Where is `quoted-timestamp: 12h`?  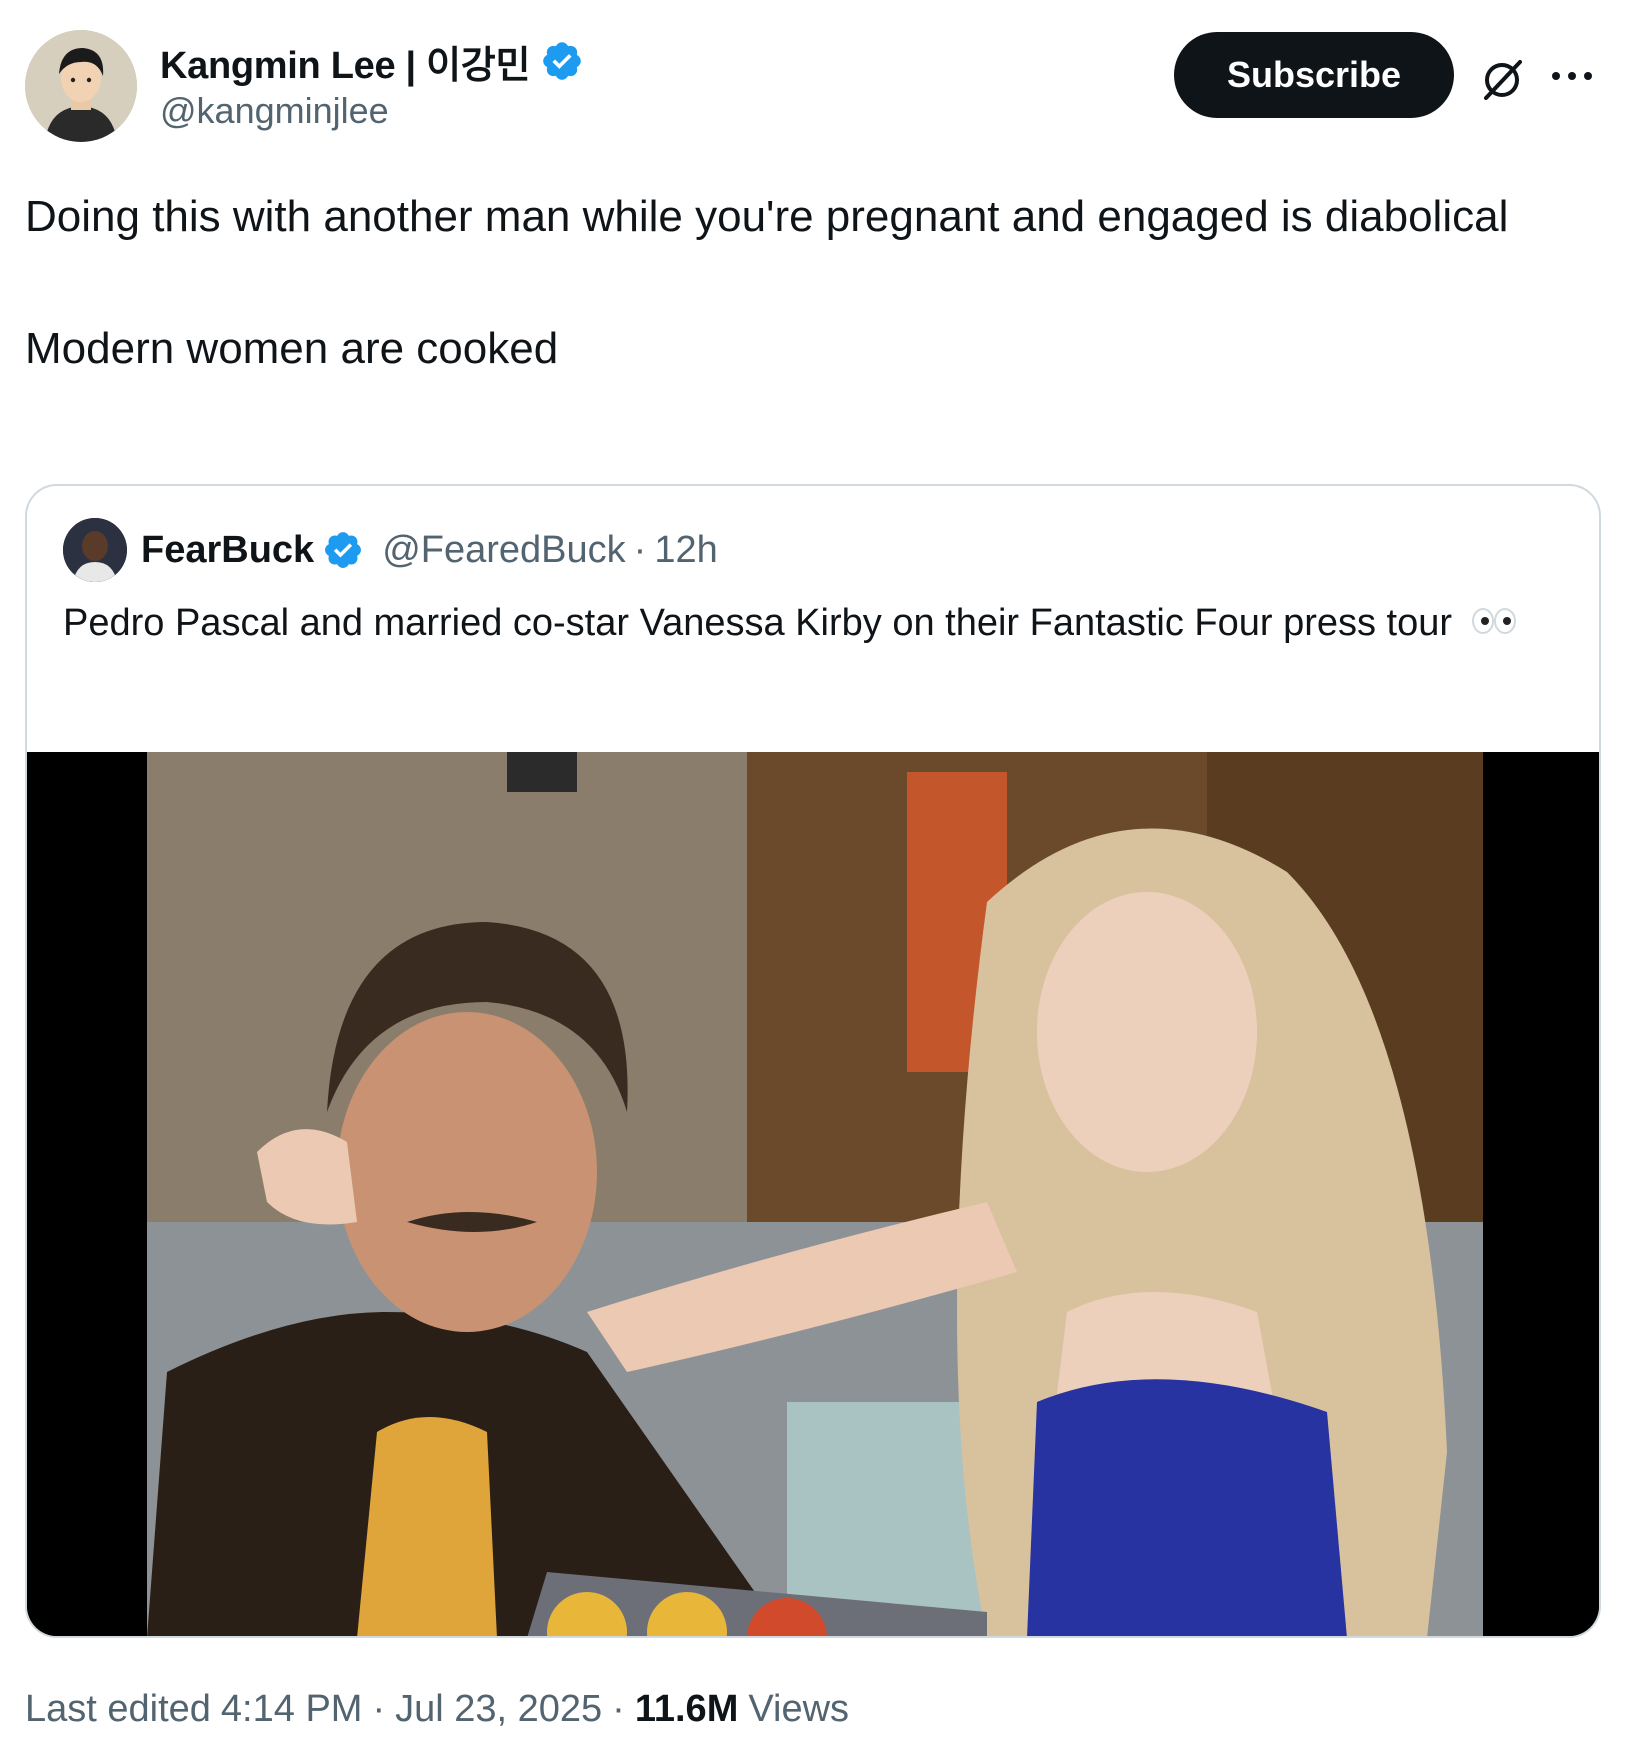 quoted-timestamp: 12h is located at coordinates (685, 550).